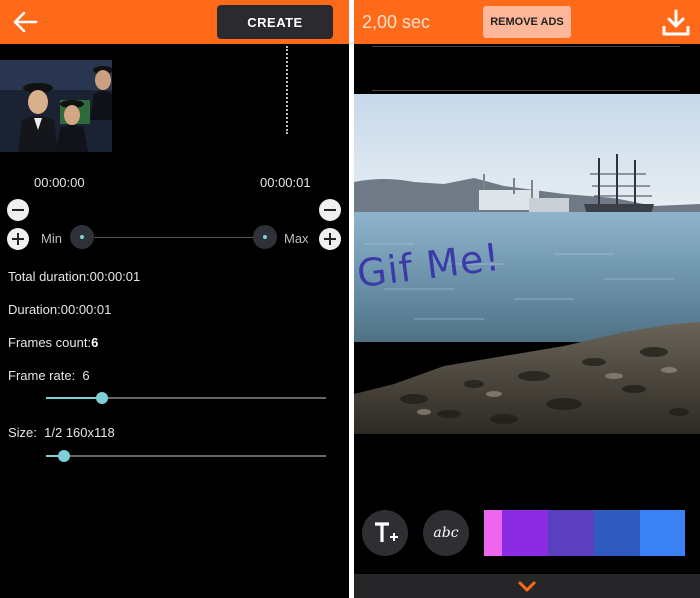  Describe the element at coordinates (56, 106) in the screenshot. I see `video-thumbnail` at that location.